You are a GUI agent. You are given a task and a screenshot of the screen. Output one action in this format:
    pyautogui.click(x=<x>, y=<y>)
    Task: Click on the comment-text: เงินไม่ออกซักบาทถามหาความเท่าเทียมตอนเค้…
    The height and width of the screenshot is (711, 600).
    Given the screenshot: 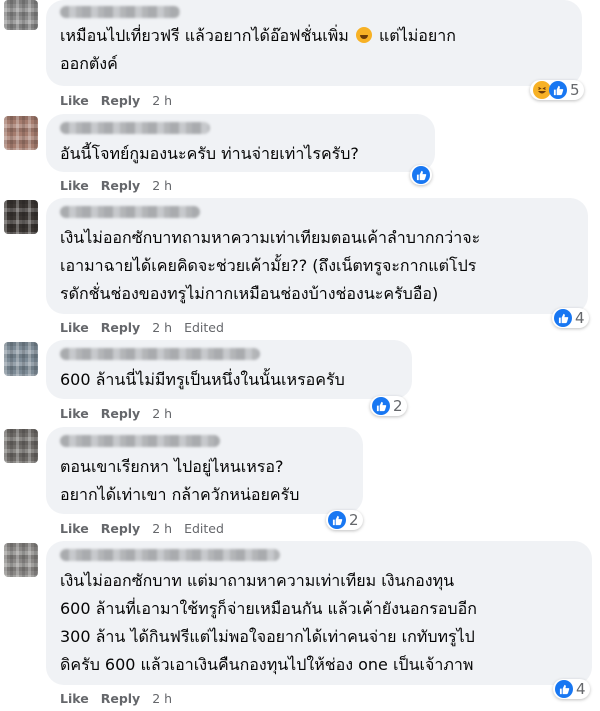 What is the action you would take?
    pyautogui.click(x=318, y=266)
    